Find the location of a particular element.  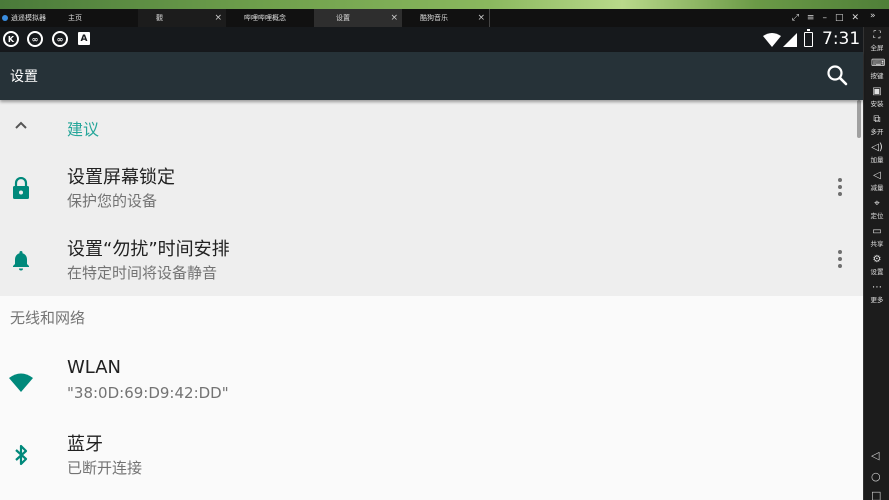

sidebar-label: 定位 is located at coordinates (877, 216).